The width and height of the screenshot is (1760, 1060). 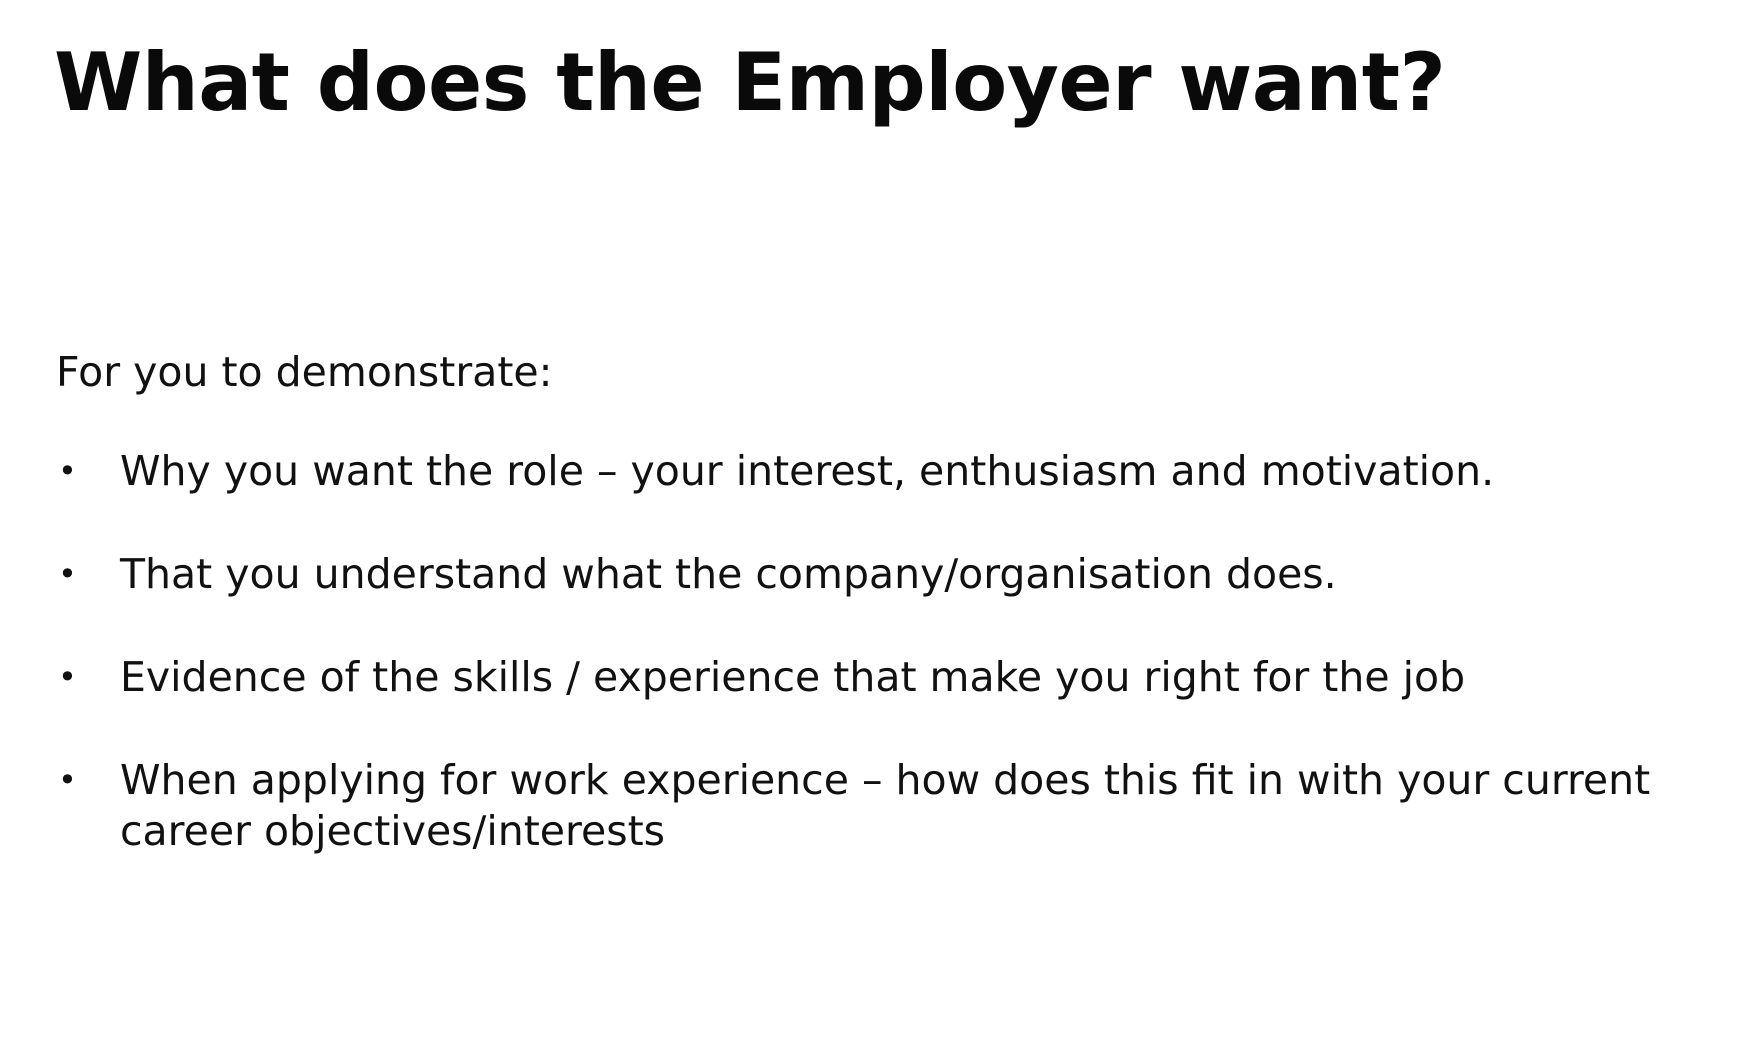 I want to click on slide-title: What does the Employer want?, so click(x=750, y=82).